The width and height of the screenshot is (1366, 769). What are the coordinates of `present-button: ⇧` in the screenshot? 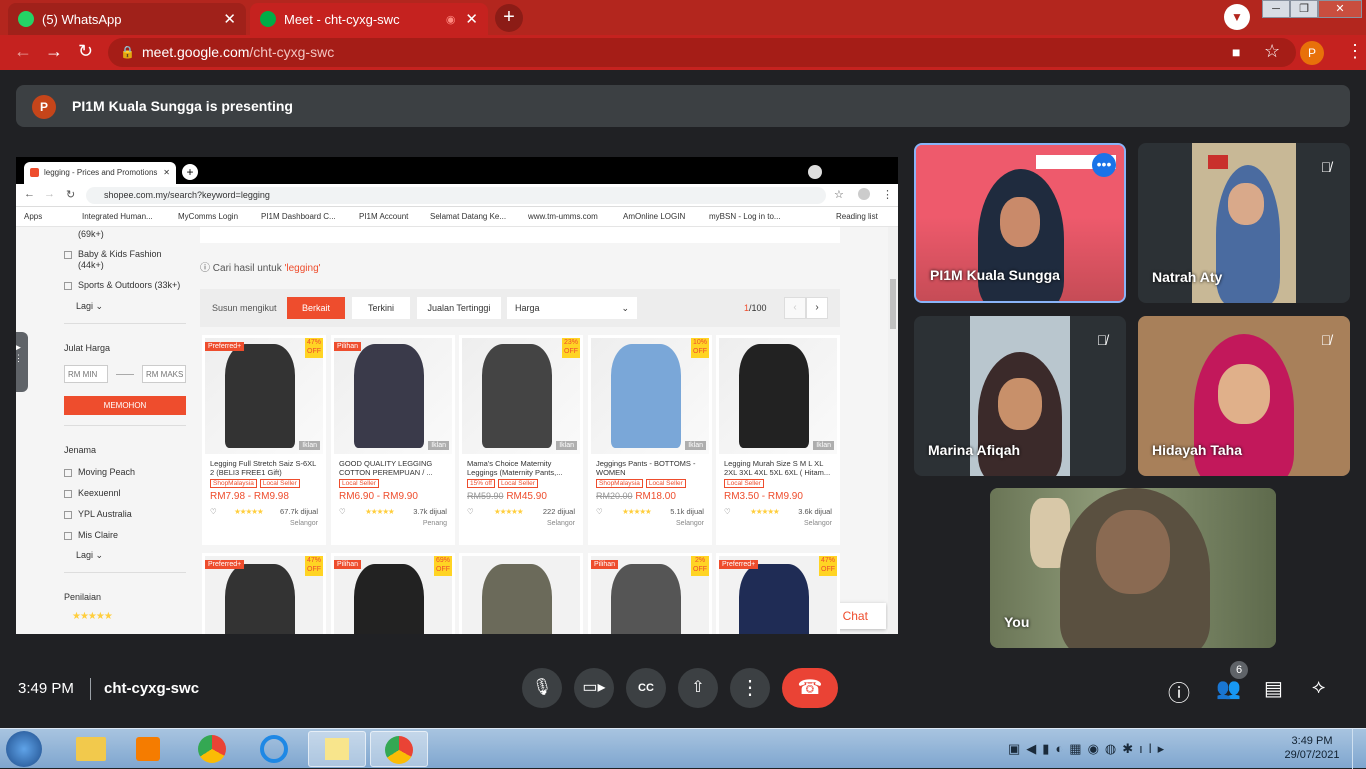 It's located at (698, 688).